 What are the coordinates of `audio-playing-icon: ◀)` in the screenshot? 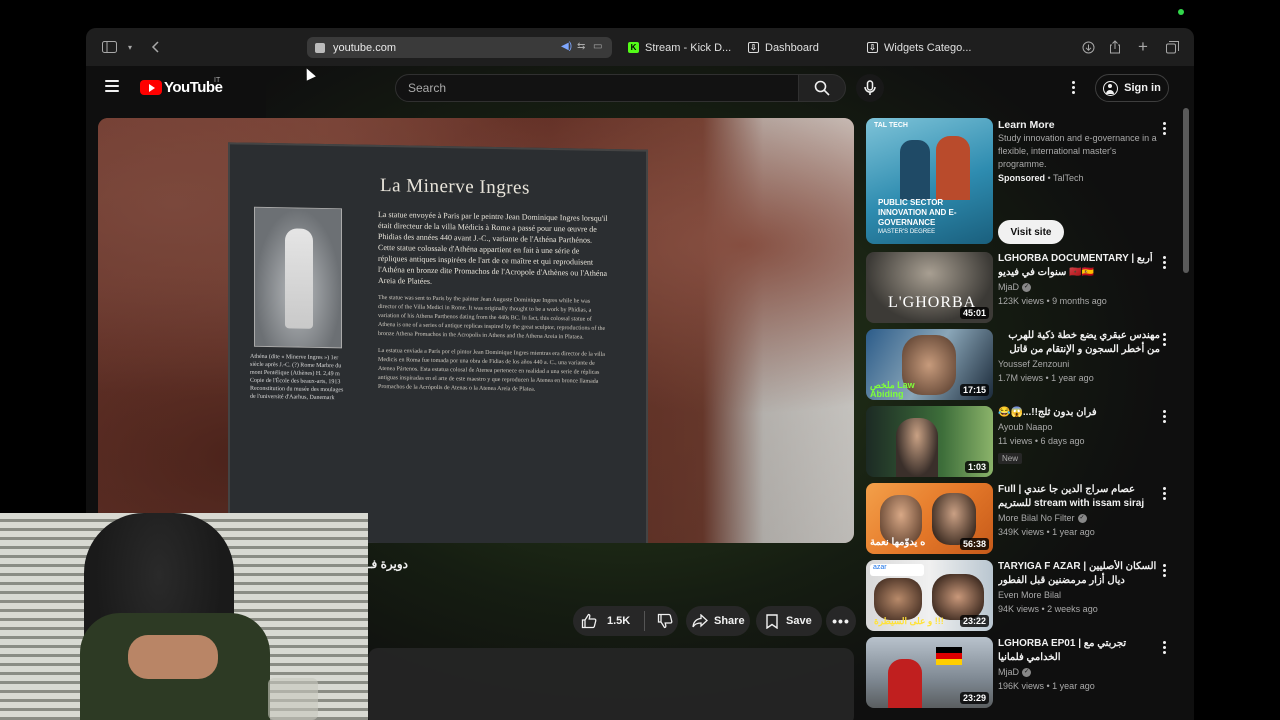 It's located at (566, 46).